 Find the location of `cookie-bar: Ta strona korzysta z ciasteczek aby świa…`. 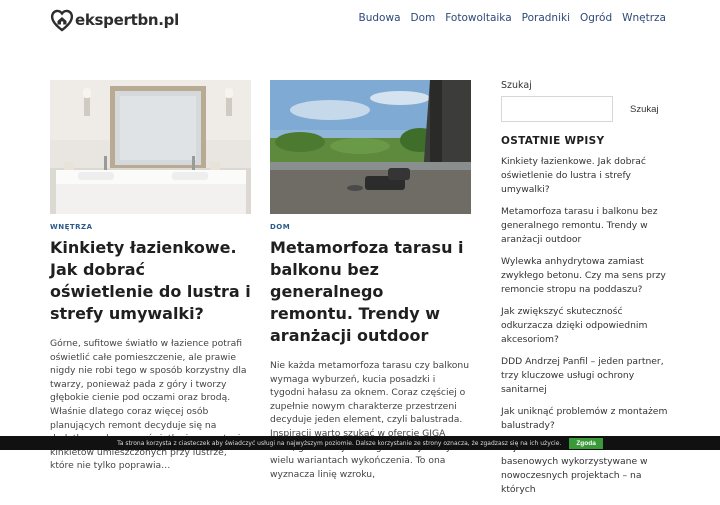

cookie-bar: Ta strona korzysta z ciasteczek aby świa… is located at coordinates (360, 443).